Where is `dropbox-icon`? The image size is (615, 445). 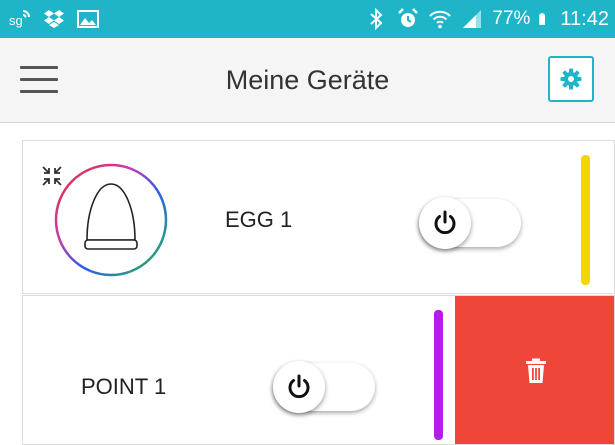 dropbox-icon is located at coordinates (54, 19).